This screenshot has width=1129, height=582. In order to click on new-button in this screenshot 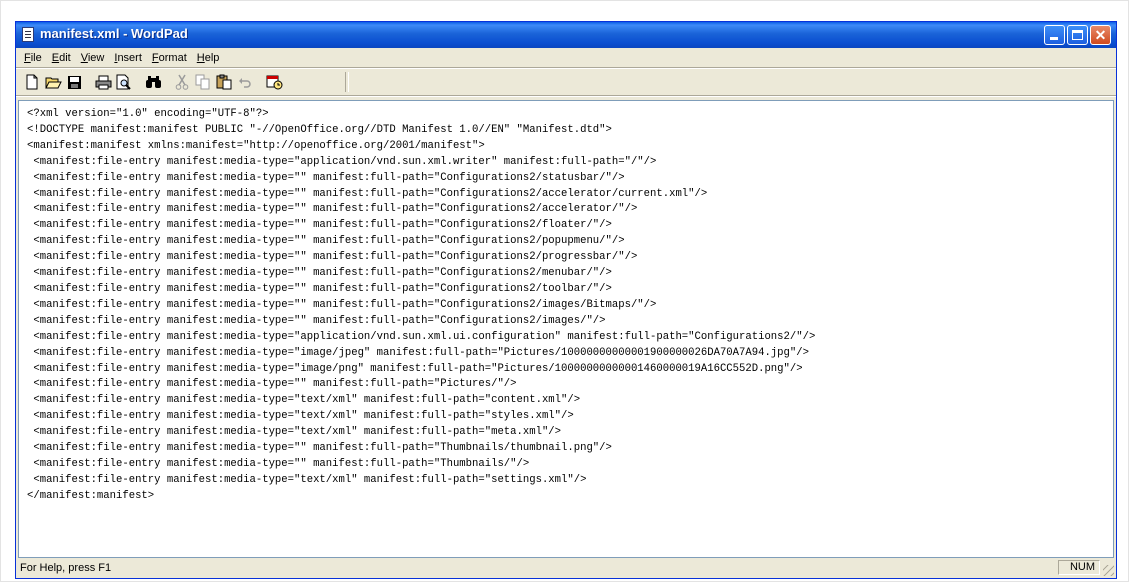, I will do `click(32, 82)`.